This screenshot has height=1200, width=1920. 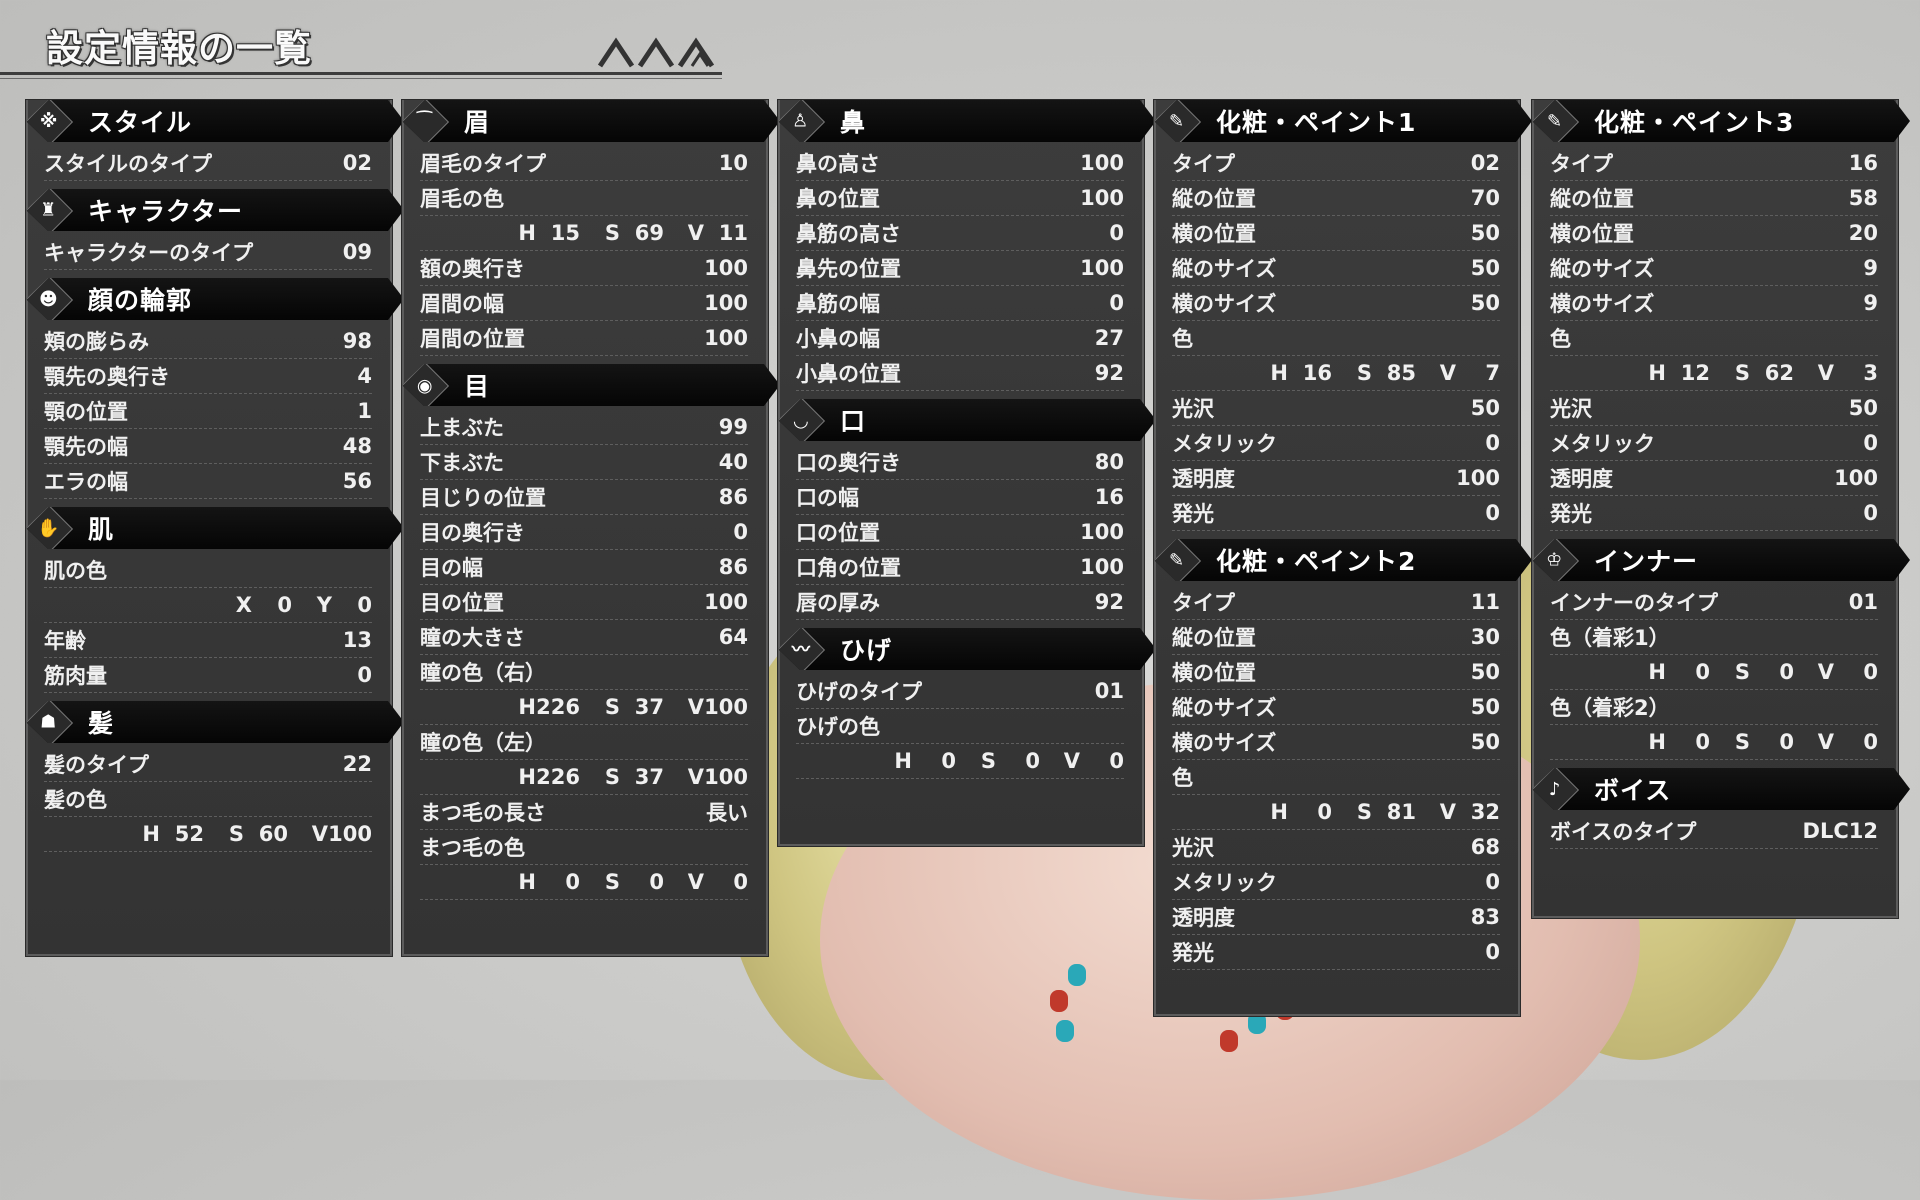 What do you see at coordinates (1714, 373) in the screenshot?
I see `hsv-values: H 12 S 62 V3` at bounding box center [1714, 373].